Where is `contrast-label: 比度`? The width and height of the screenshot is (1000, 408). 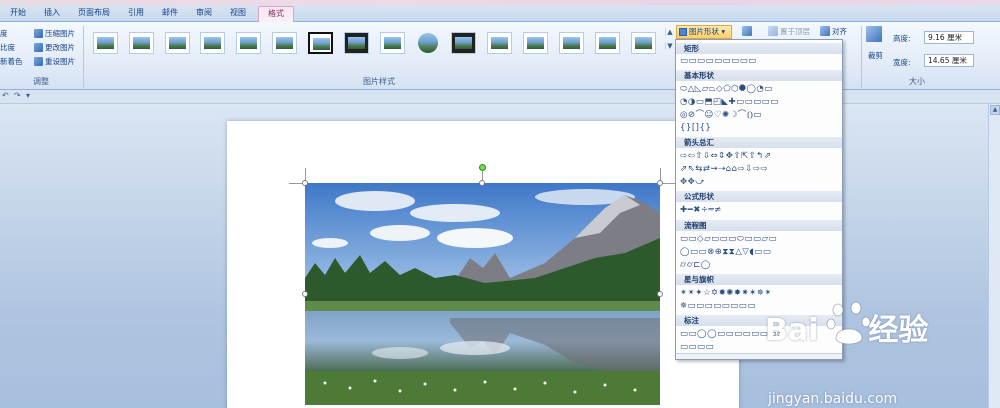
contrast-label: 比度 is located at coordinates (7, 47).